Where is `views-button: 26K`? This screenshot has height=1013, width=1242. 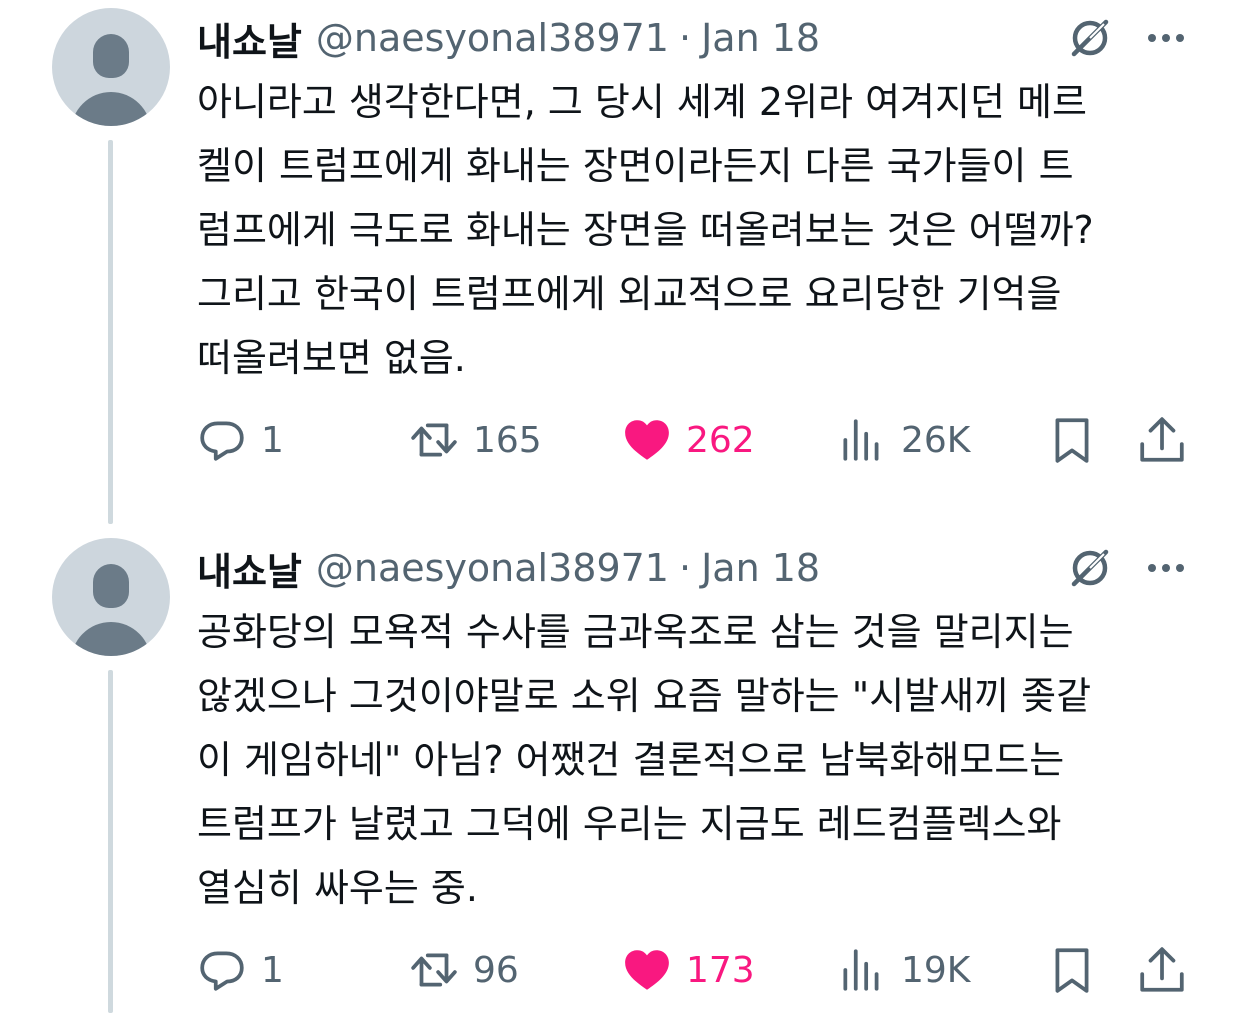 views-button: 26K is located at coordinates (903, 440).